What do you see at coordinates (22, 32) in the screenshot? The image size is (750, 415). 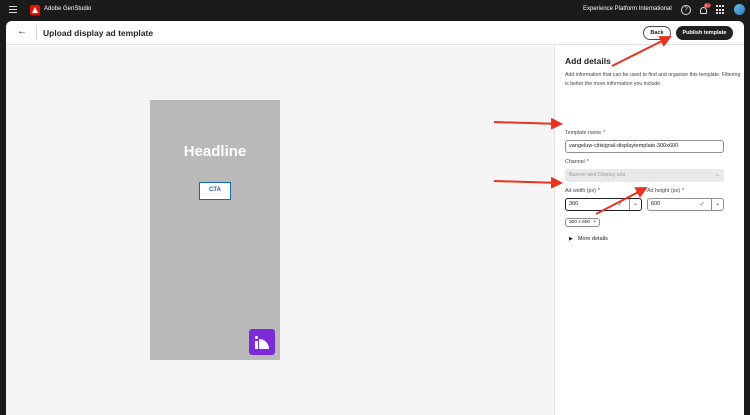 I see `arrow-left-icon: ←` at bounding box center [22, 32].